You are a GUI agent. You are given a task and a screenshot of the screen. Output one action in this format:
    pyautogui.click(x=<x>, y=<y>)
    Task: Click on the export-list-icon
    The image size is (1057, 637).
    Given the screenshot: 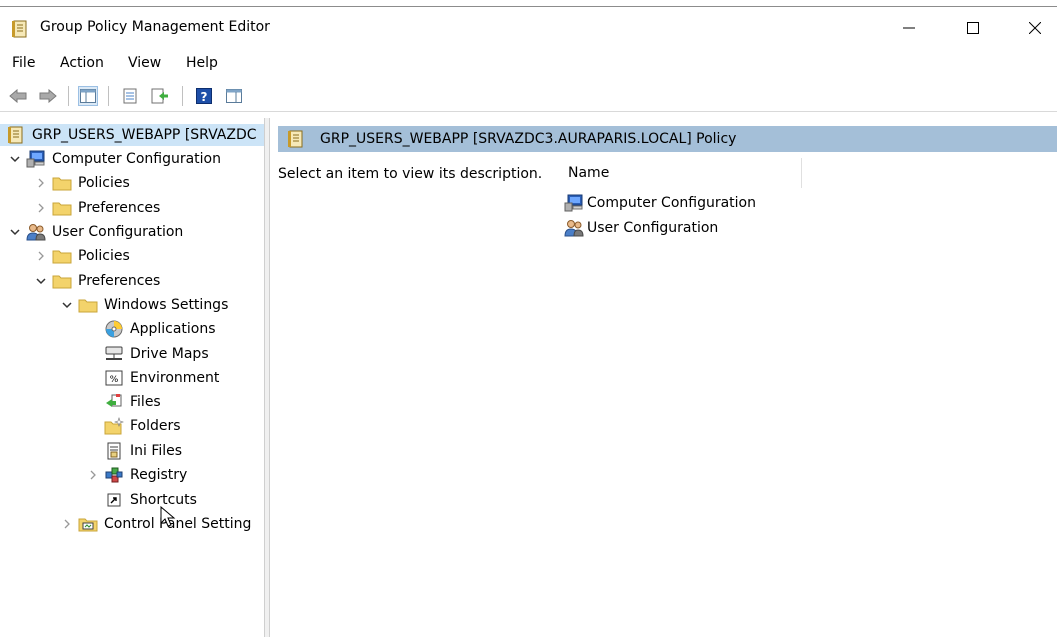 What is the action you would take?
    pyautogui.click(x=160, y=96)
    